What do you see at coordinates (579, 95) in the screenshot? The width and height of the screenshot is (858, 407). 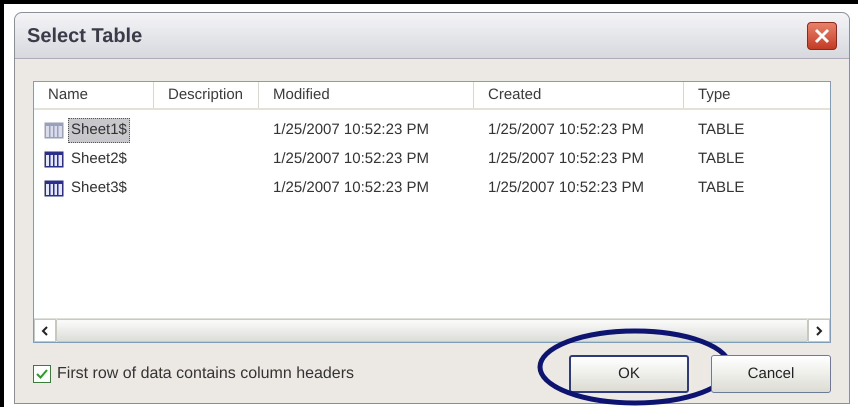 I see `column-header: Created` at bounding box center [579, 95].